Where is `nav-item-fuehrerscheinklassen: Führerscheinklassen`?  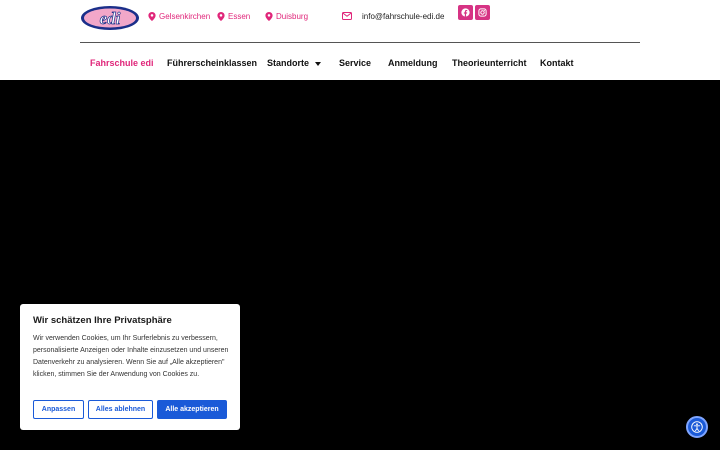
nav-item-fuehrerscheinklassen: Führerscheinklassen is located at coordinates (212, 64).